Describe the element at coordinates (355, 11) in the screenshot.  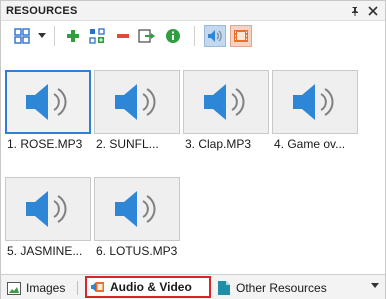
I see `pin-icon` at that location.